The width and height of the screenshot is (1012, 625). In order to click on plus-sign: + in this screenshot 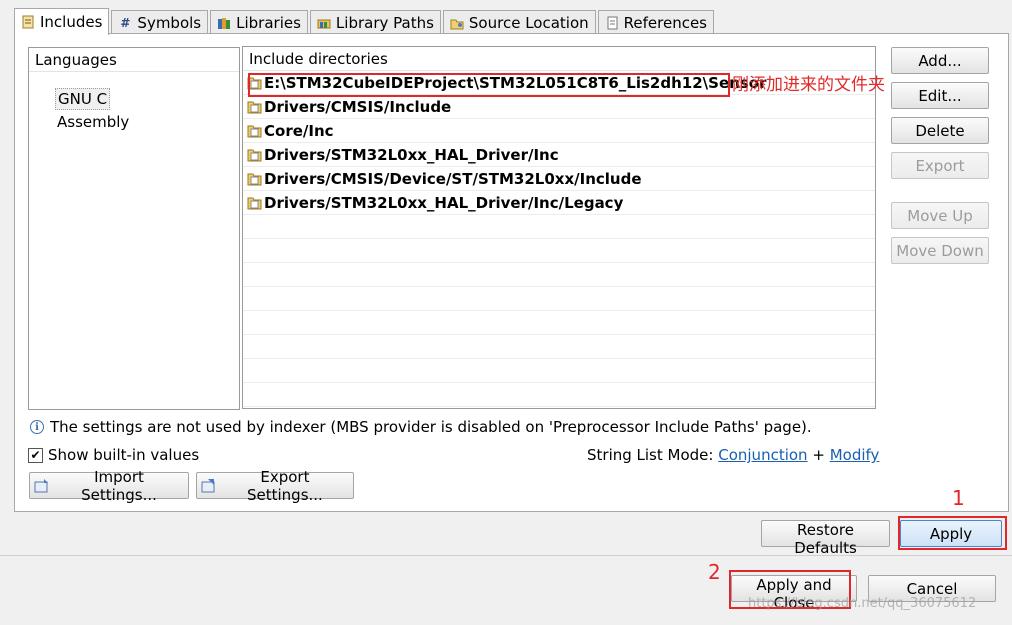, I will do `click(818, 455)`.